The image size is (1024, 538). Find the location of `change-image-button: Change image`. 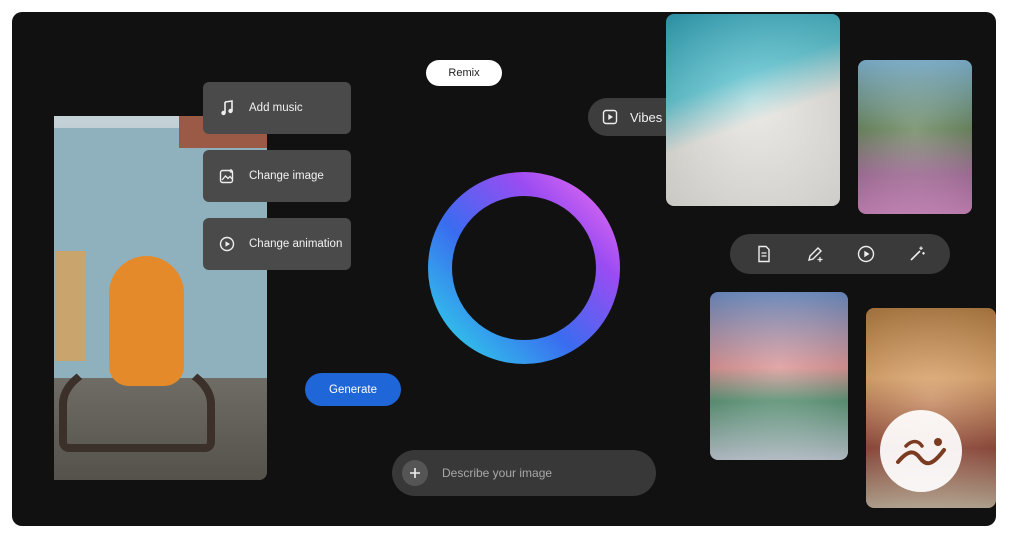

change-image-button: Change image is located at coordinates (277, 176).